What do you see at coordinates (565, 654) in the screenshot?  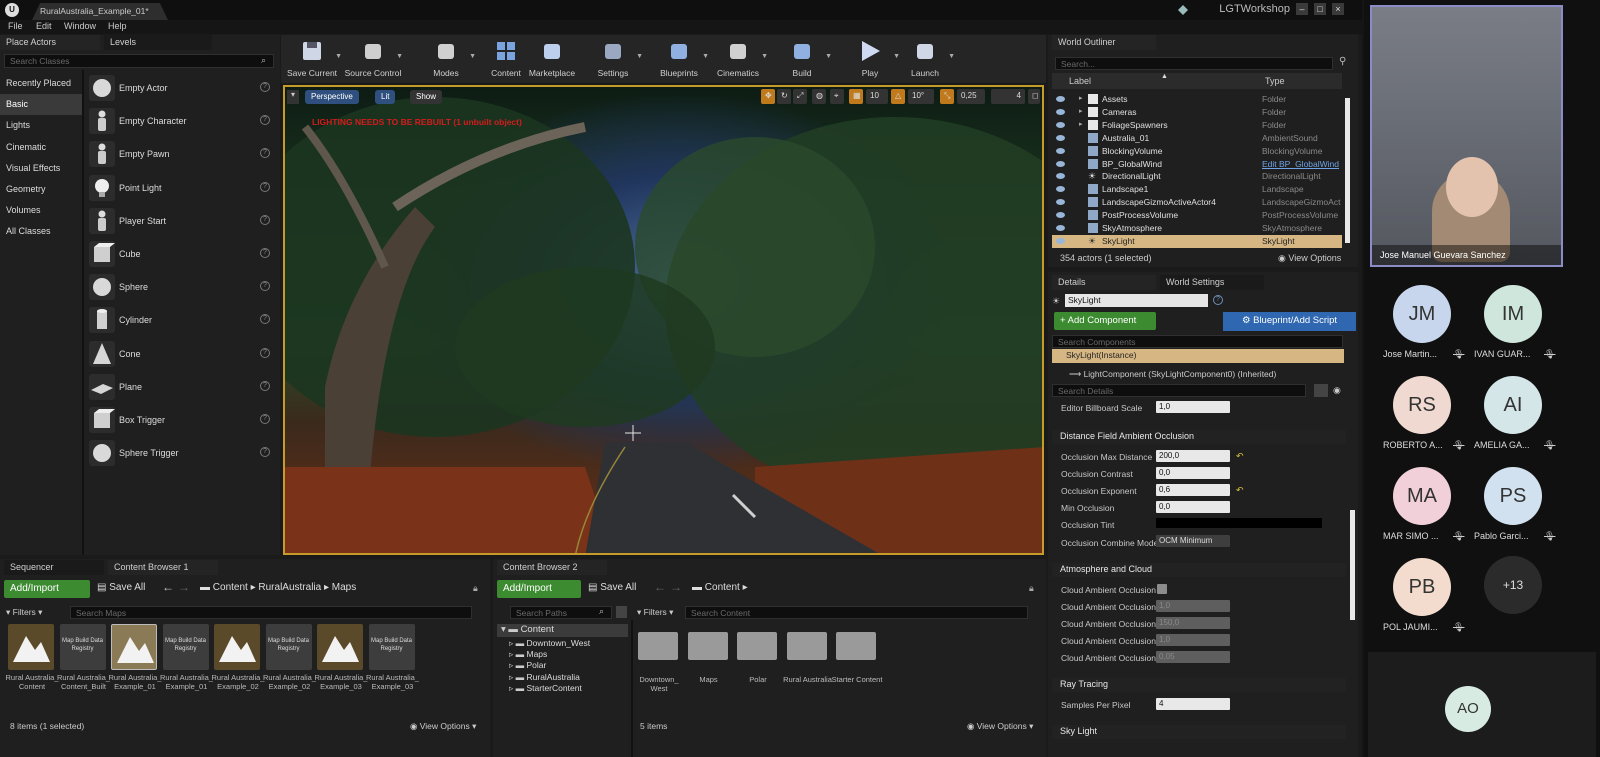 I see `tree-item-maps: ▹ ▬ Maps` at bounding box center [565, 654].